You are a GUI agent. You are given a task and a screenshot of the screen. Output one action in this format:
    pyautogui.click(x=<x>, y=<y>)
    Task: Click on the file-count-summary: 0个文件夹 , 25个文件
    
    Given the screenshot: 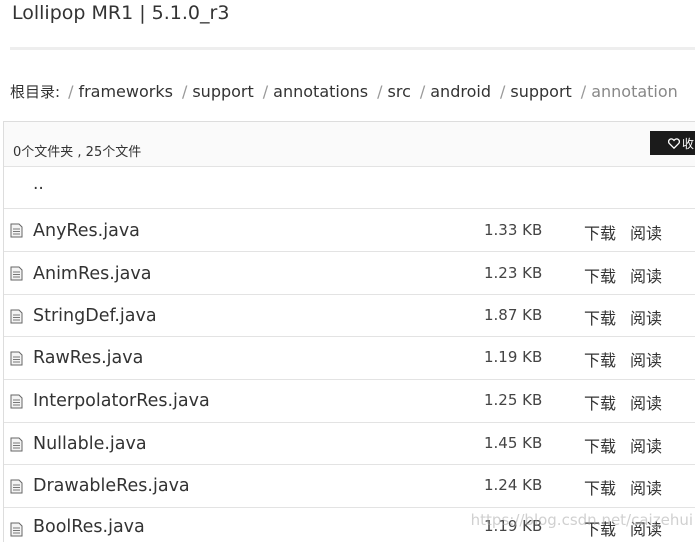 What is the action you would take?
    pyautogui.click(x=77, y=152)
    